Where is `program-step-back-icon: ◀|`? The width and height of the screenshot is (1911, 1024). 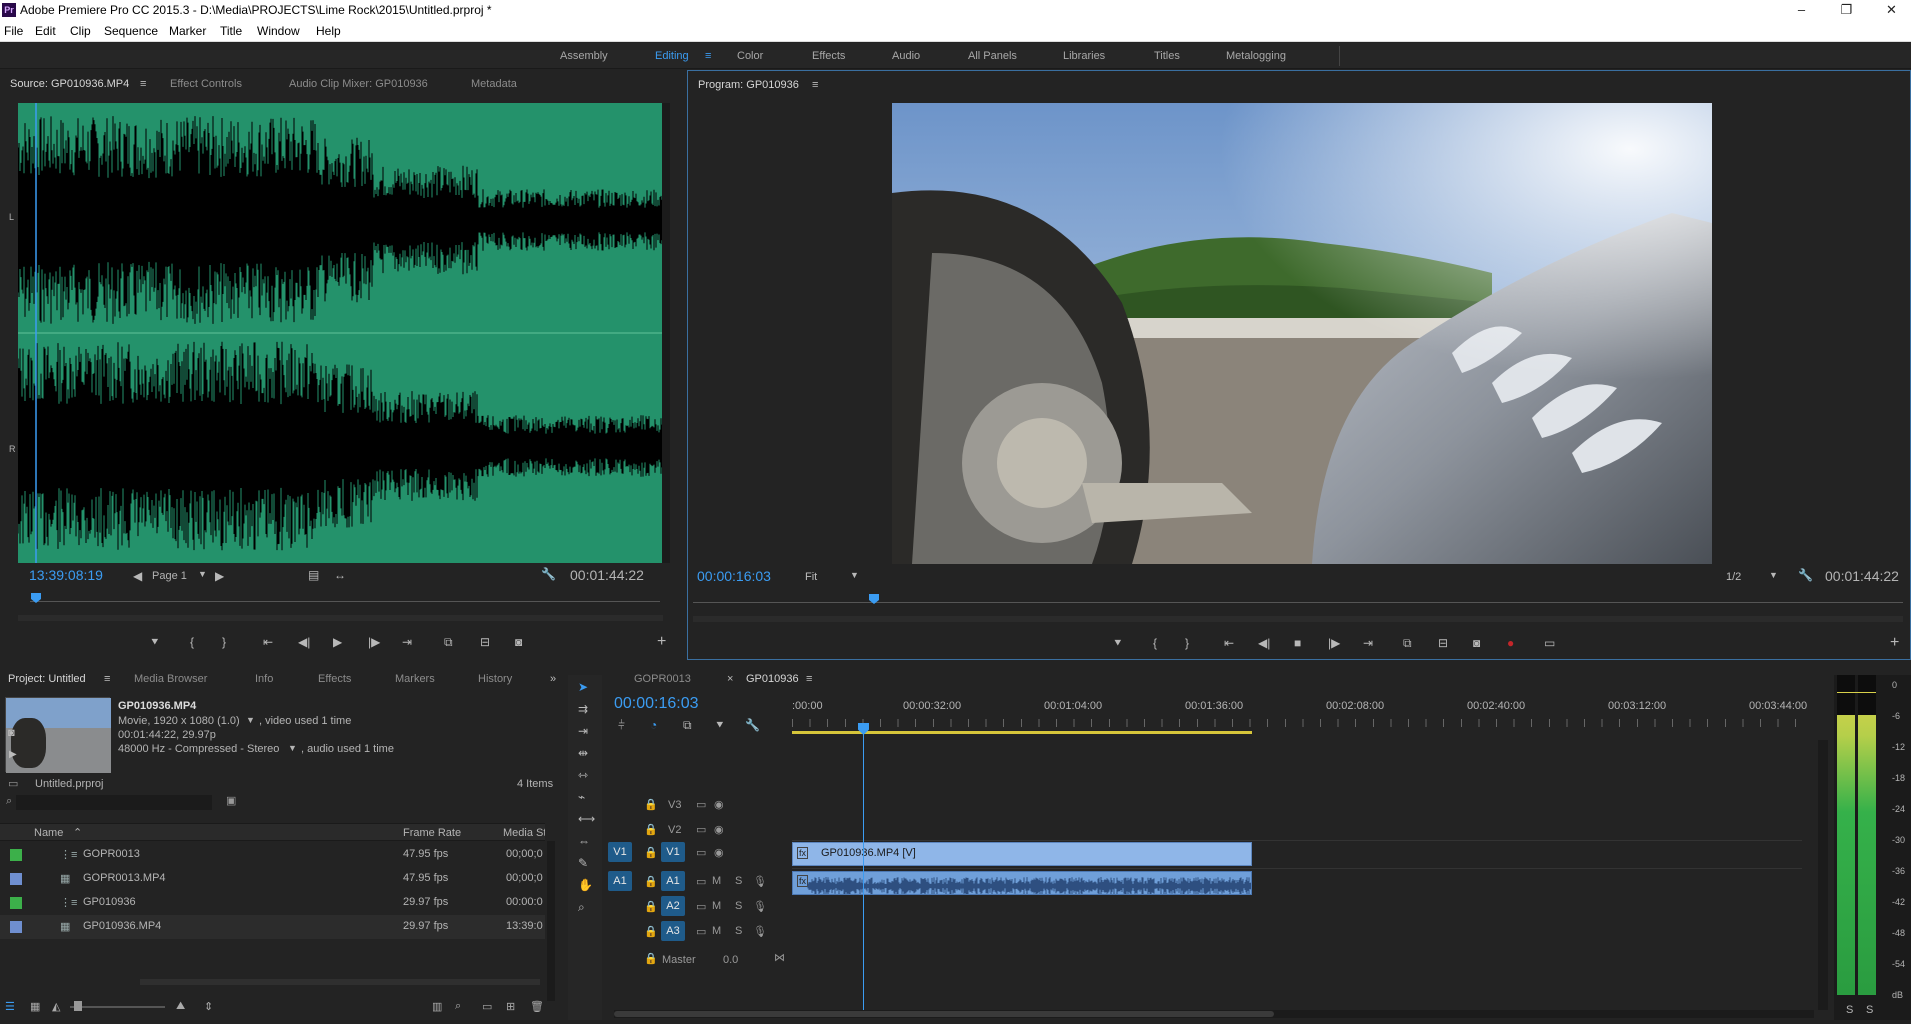 program-step-back-icon: ◀| is located at coordinates (1264, 643).